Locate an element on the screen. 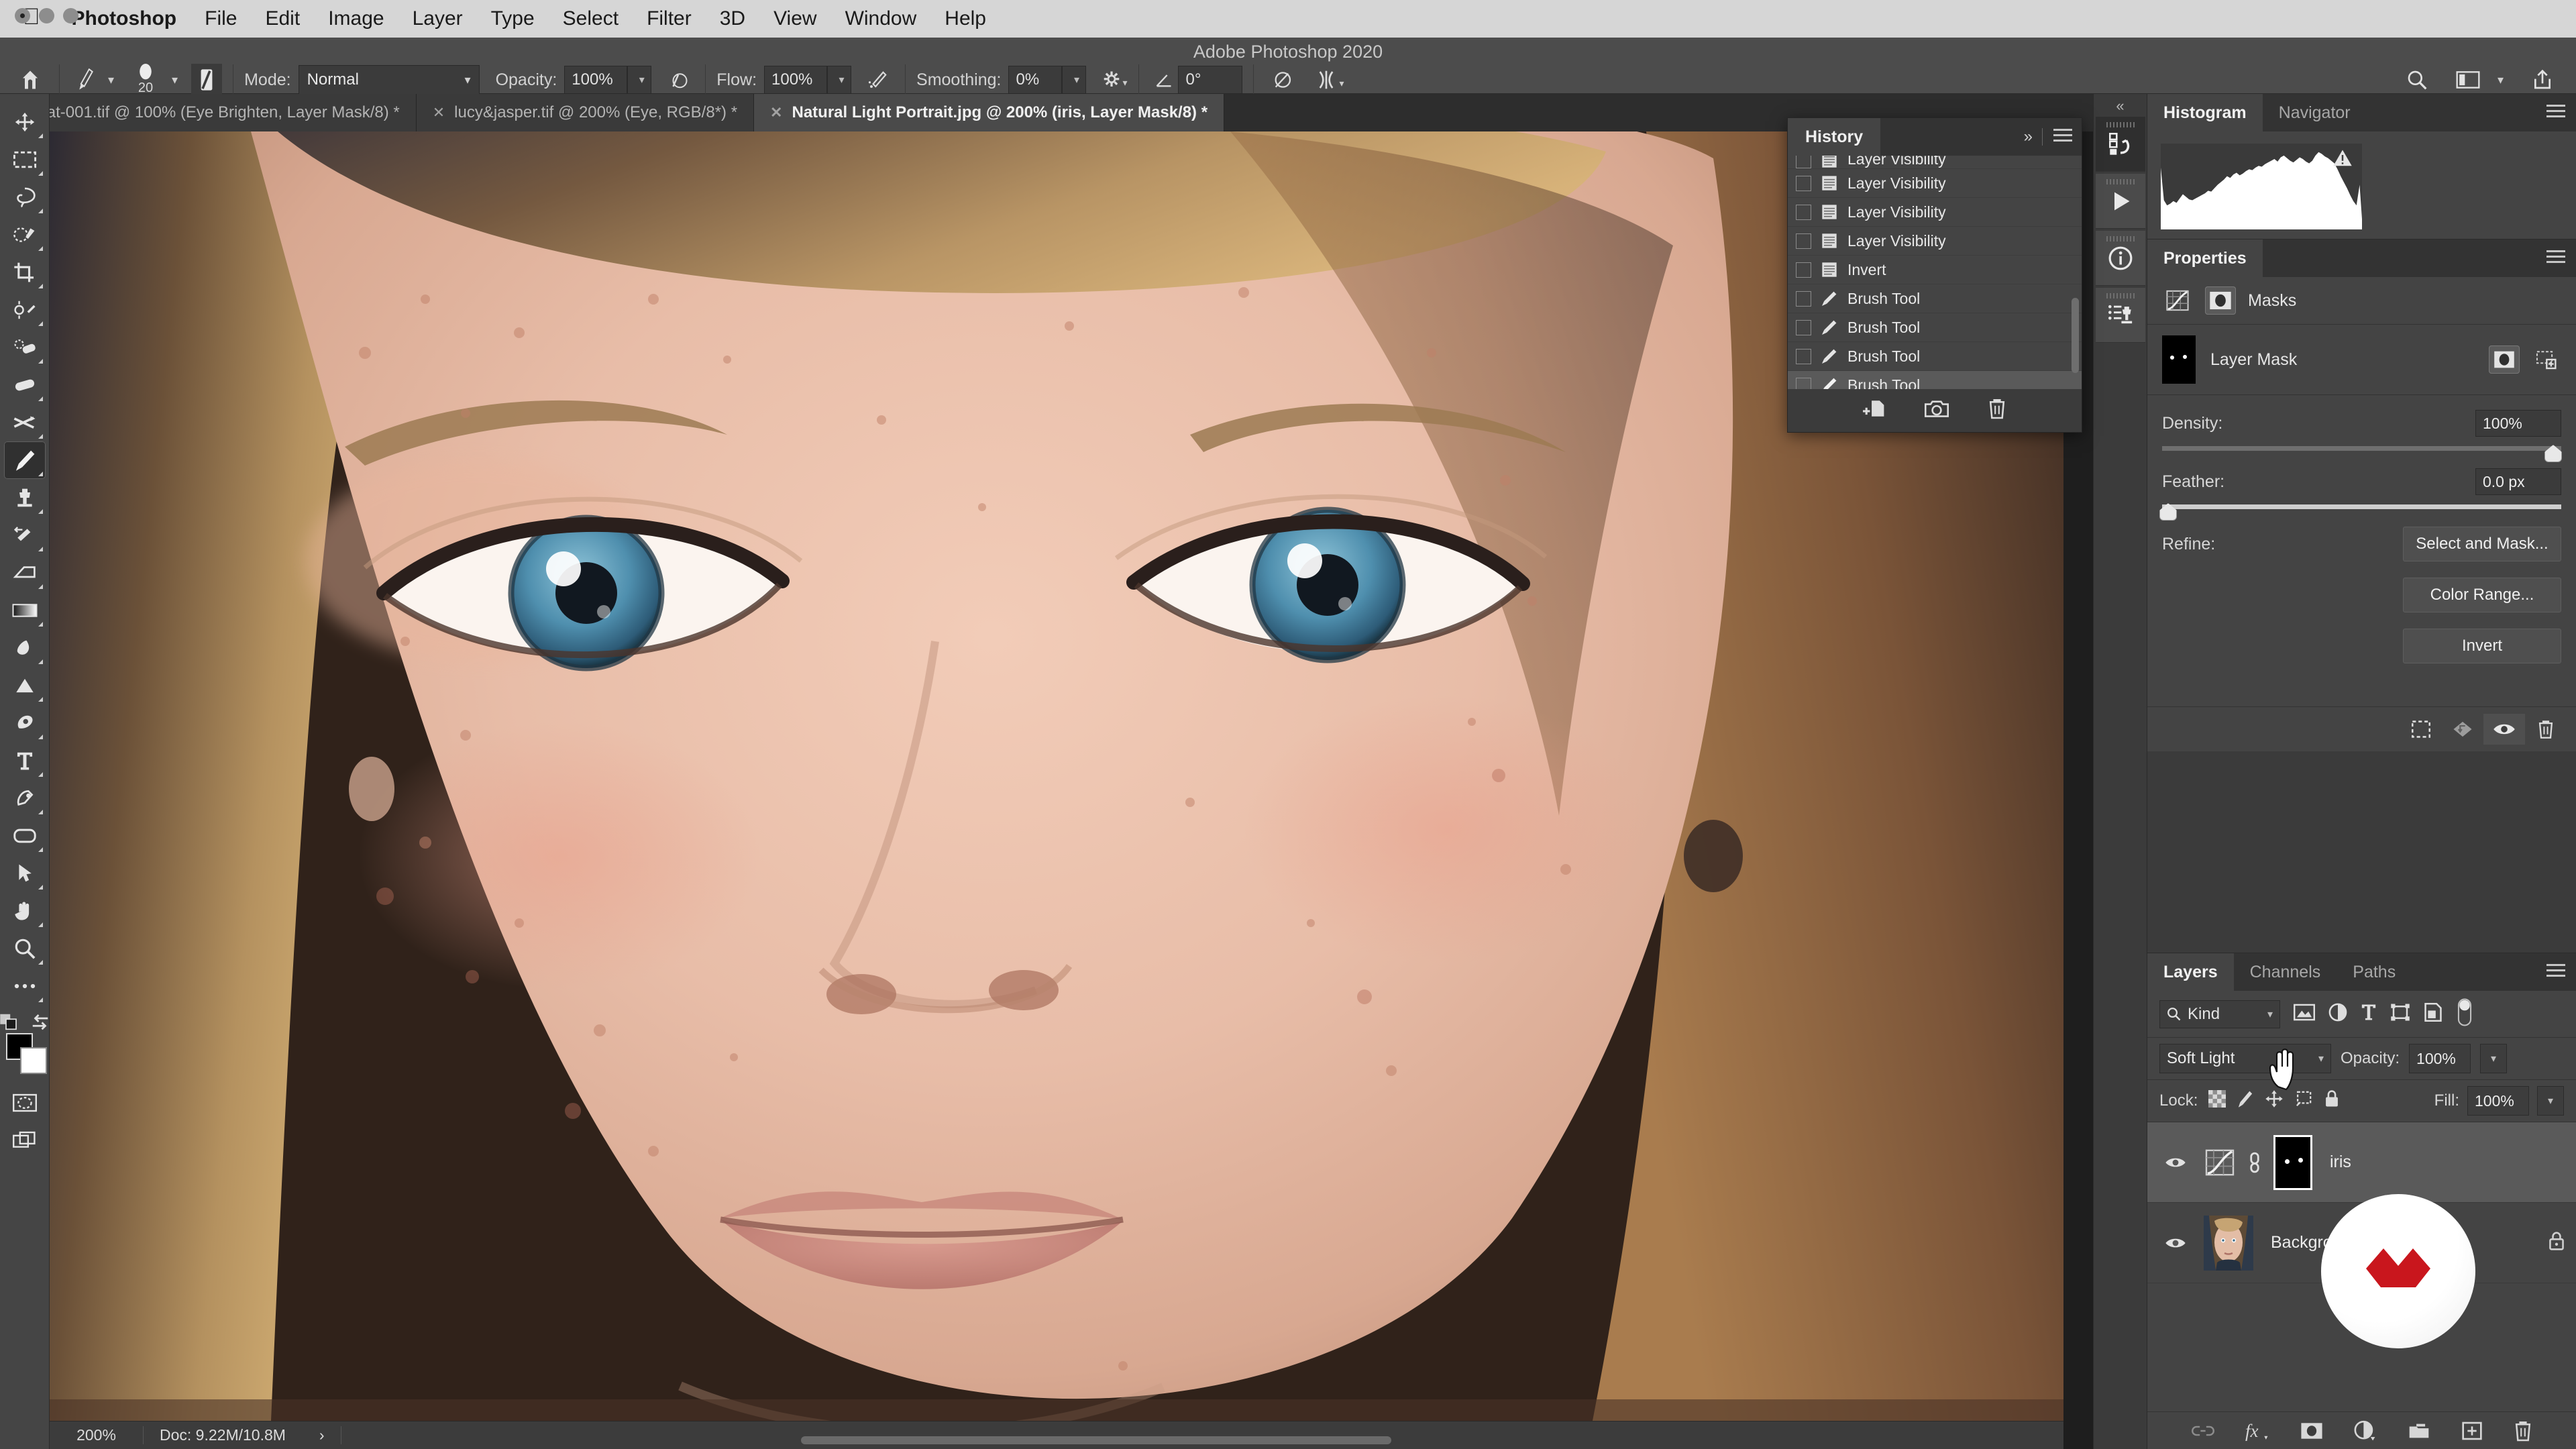  new-snapshot-icon is located at coordinates (1937, 410).